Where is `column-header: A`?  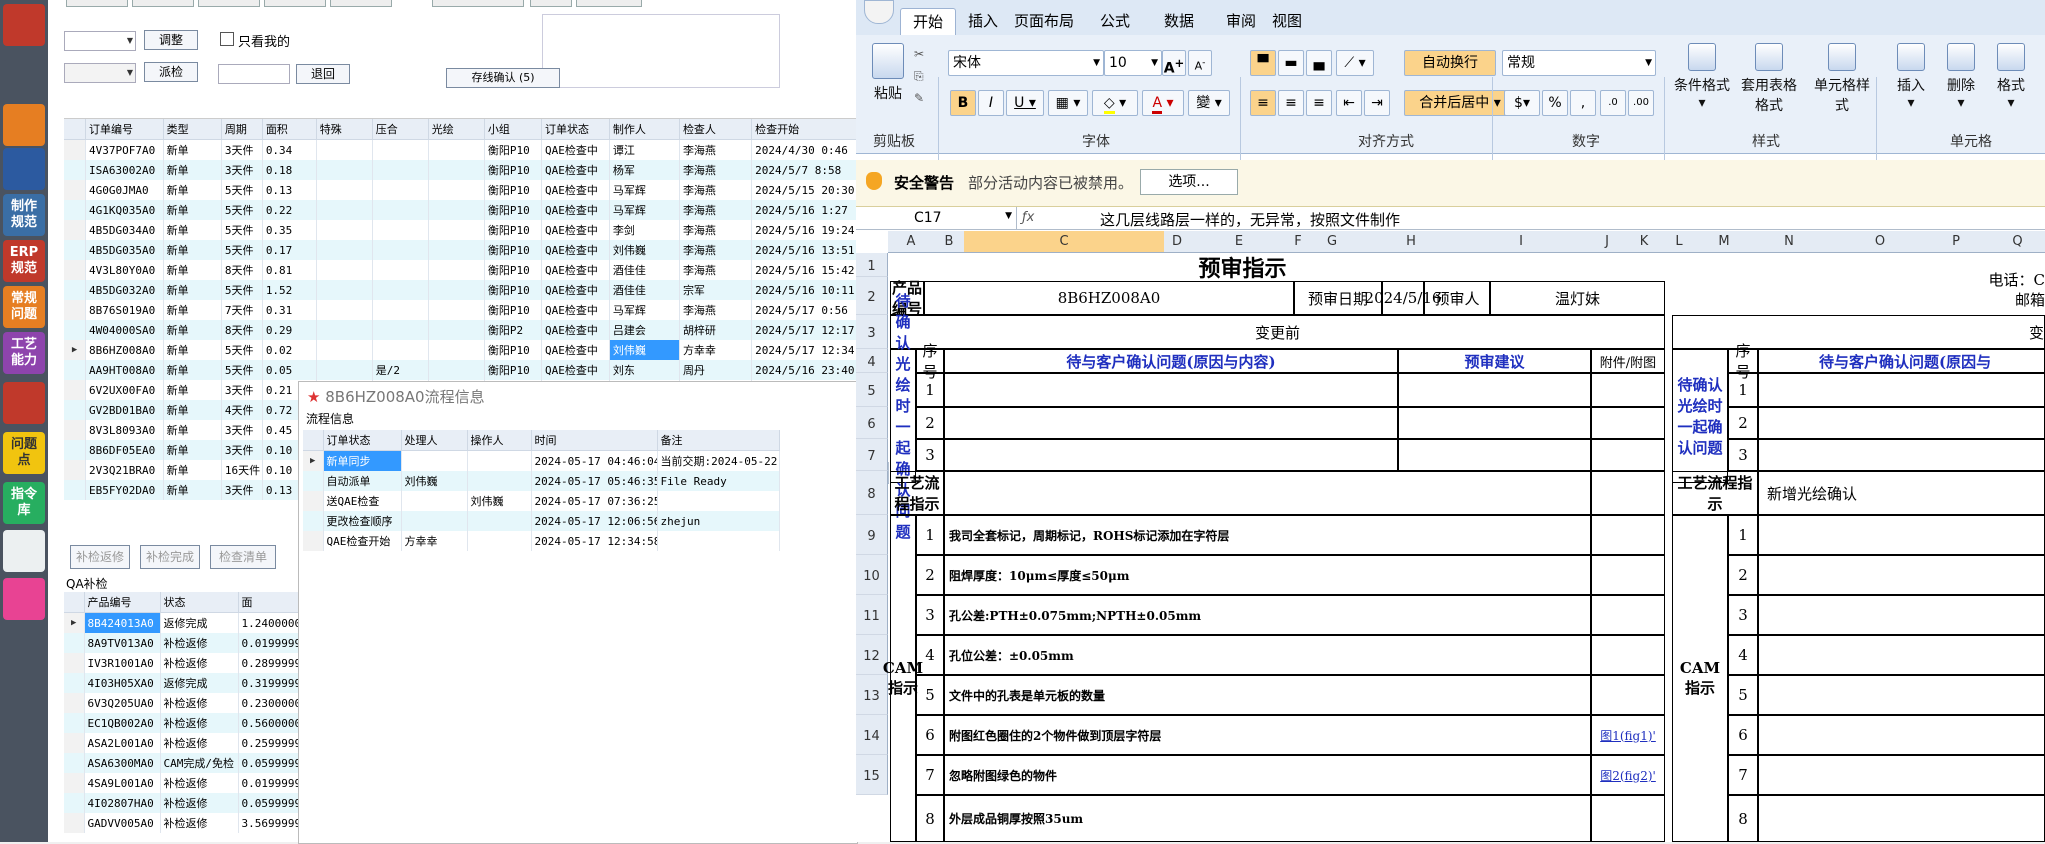
column-header: A is located at coordinates (911, 242).